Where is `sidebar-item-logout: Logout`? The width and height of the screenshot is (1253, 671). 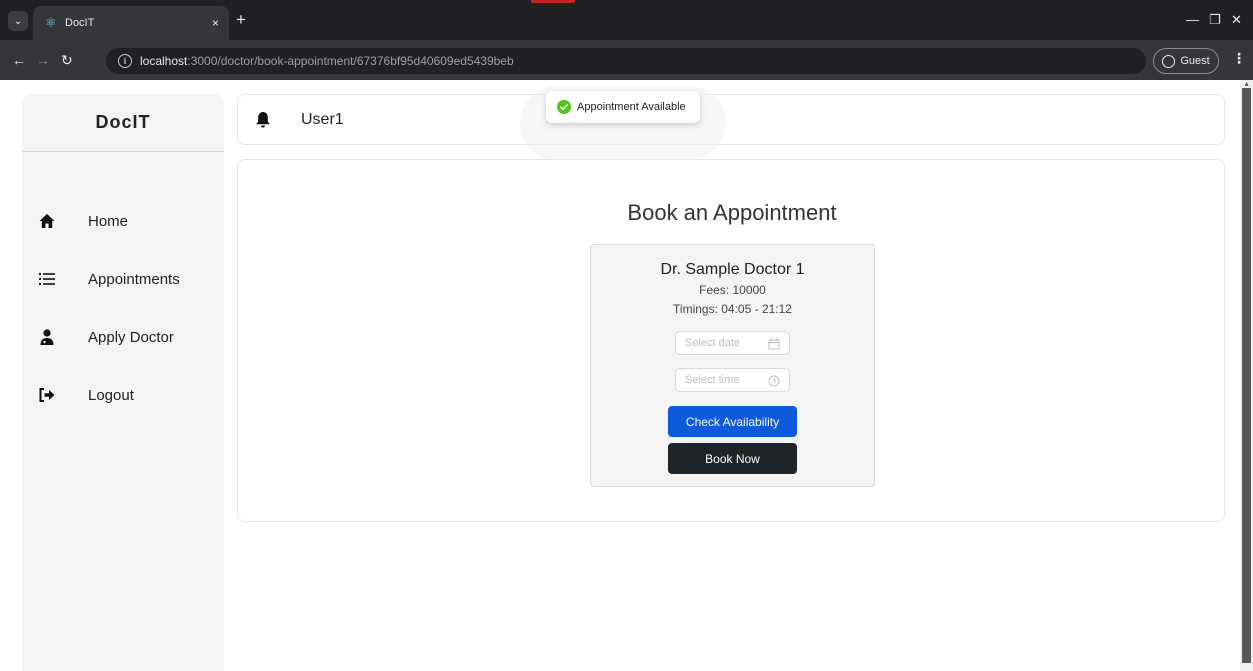 sidebar-item-logout: Logout is located at coordinates (123, 395).